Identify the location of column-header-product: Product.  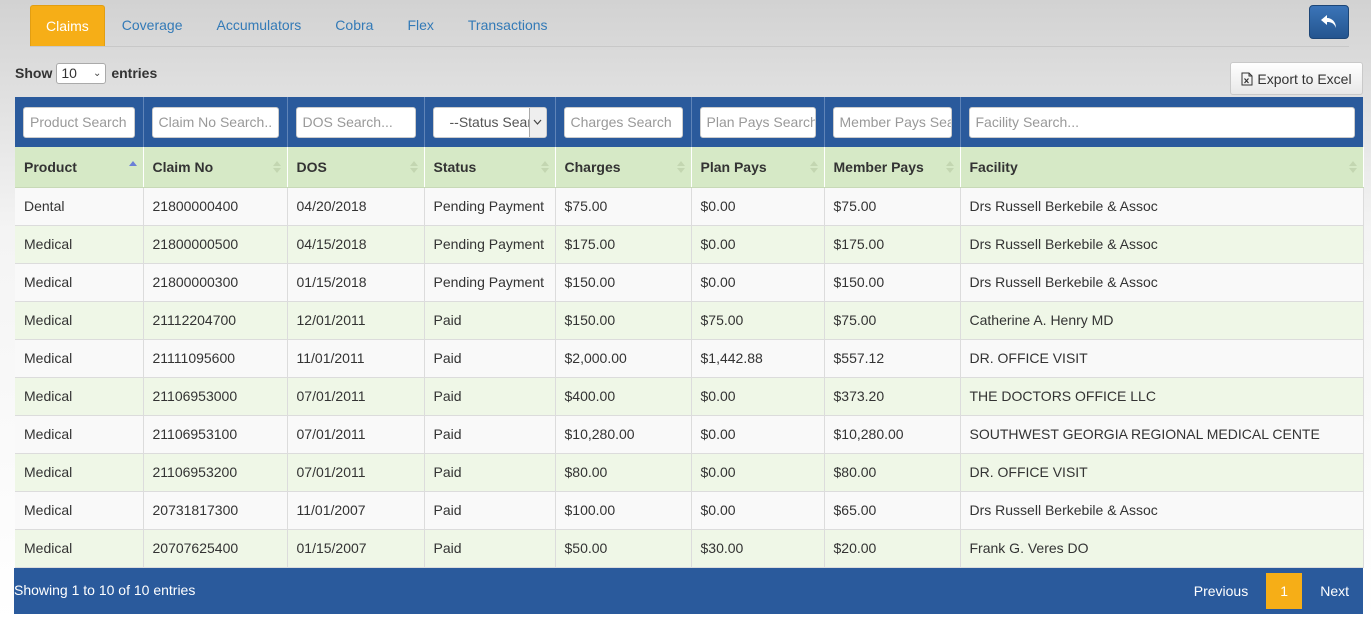
(79, 167).